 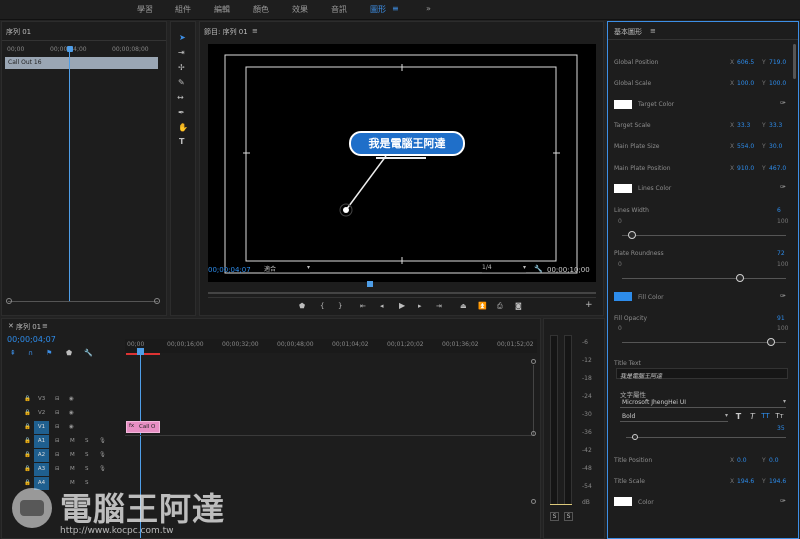 I want to click on global-scale-x: 100.0, so click(x=745, y=83).